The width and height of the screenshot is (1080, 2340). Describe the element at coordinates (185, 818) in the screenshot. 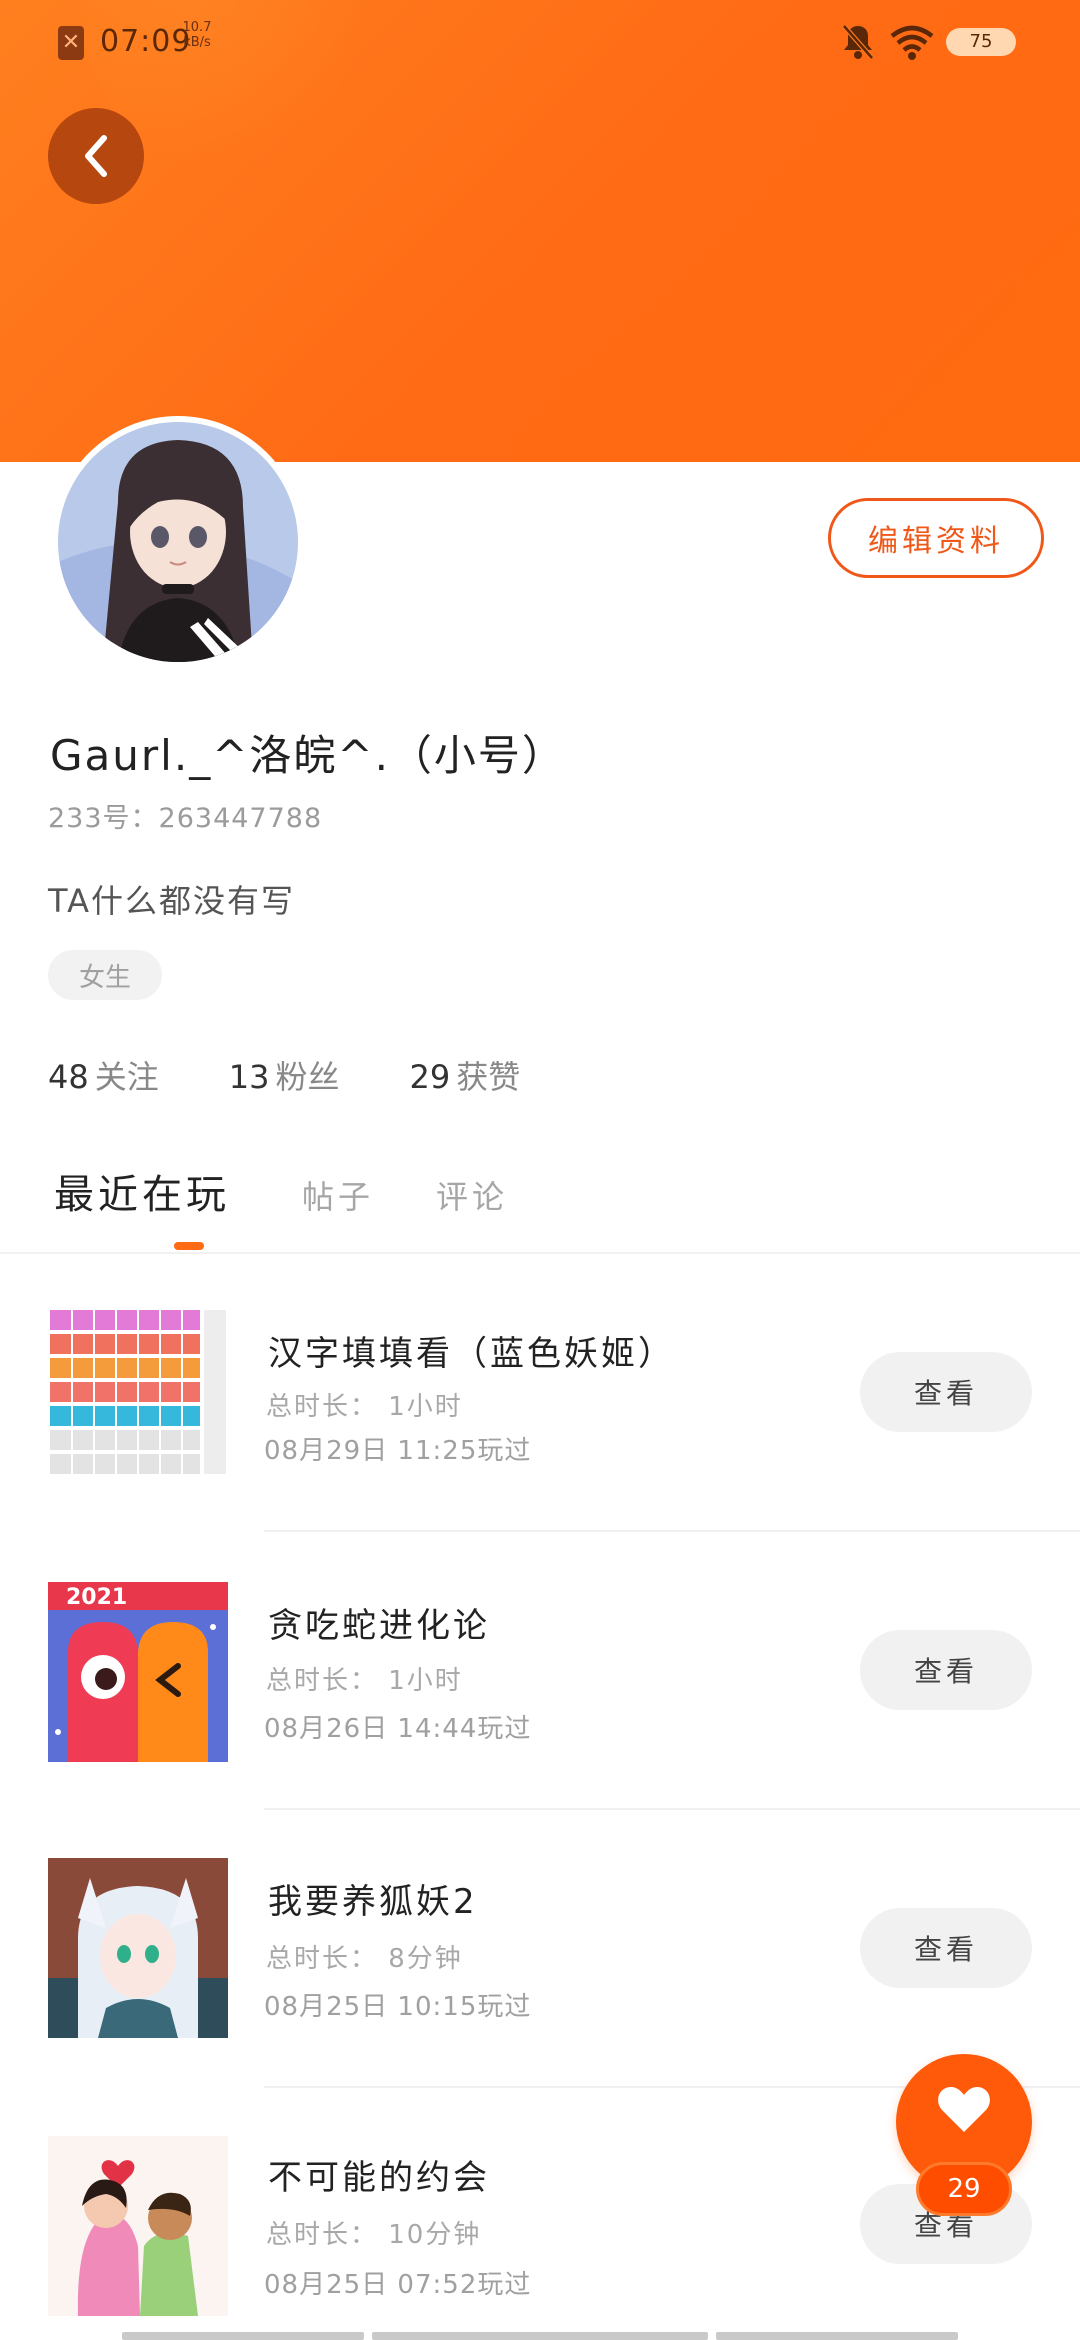

I see `user-id: 233号：263447788` at that location.